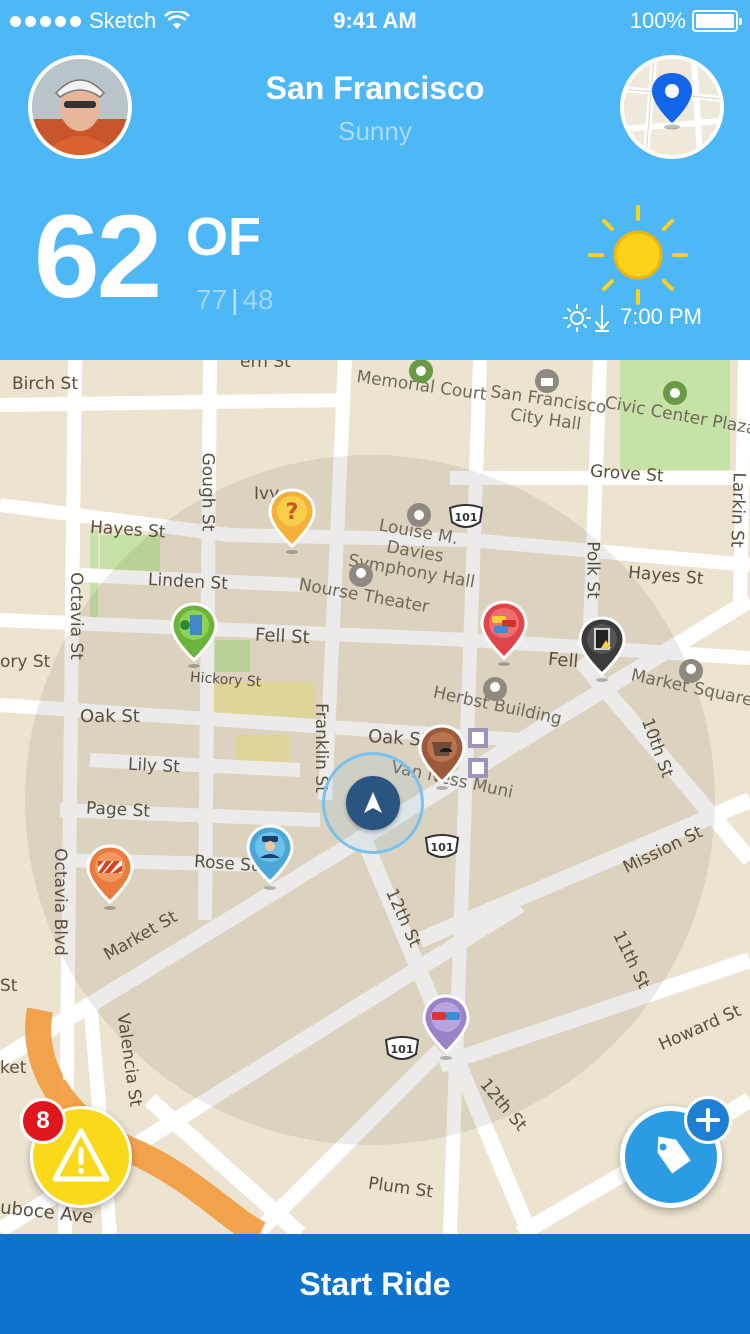 The height and width of the screenshot is (1334, 750). Describe the element at coordinates (258, 299) in the screenshot. I see `low-temp: 48` at that location.